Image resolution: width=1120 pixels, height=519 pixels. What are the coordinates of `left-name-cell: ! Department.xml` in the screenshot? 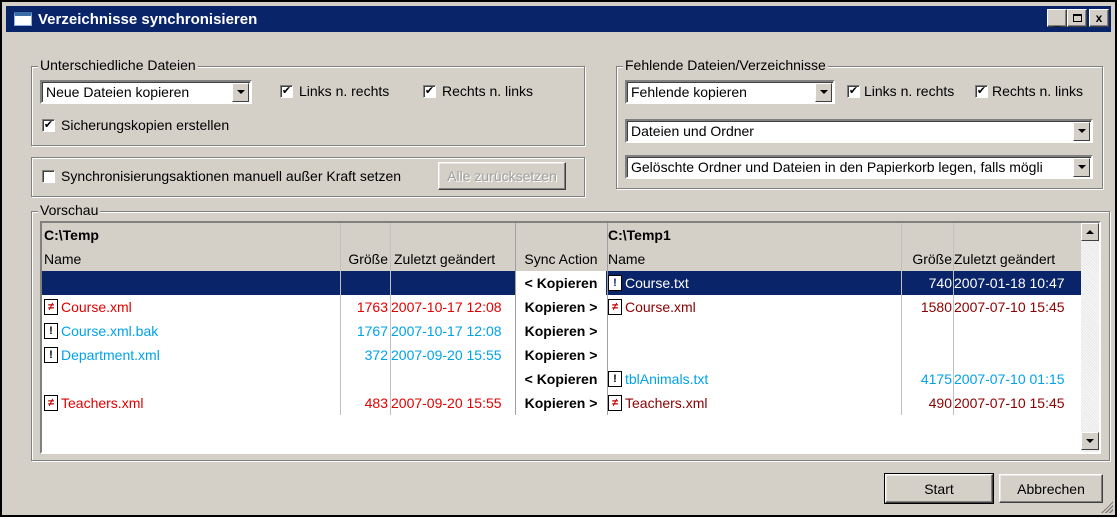 It's located at (192, 355).